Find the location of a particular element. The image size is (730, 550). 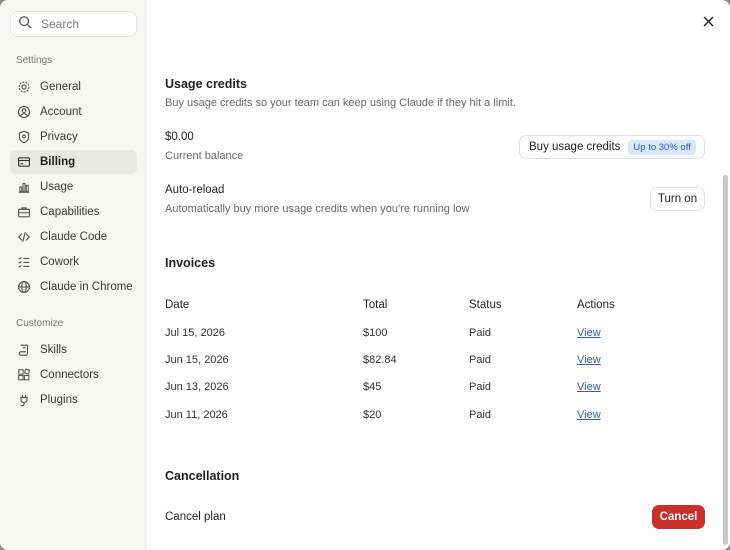

sidebar-item-connectors: Connectors is located at coordinates (73, 375).